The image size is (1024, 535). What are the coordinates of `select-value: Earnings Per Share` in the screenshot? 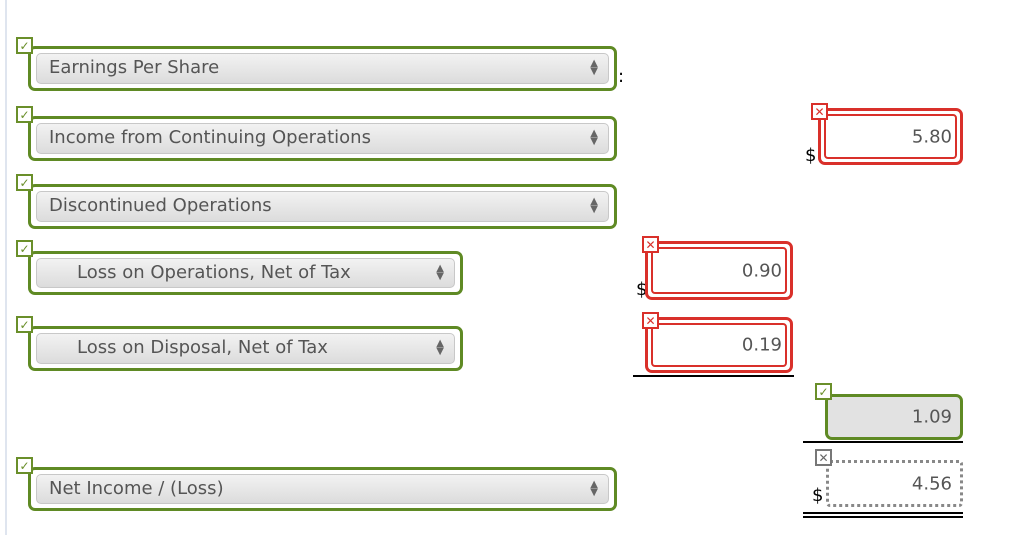 It's located at (134, 67).